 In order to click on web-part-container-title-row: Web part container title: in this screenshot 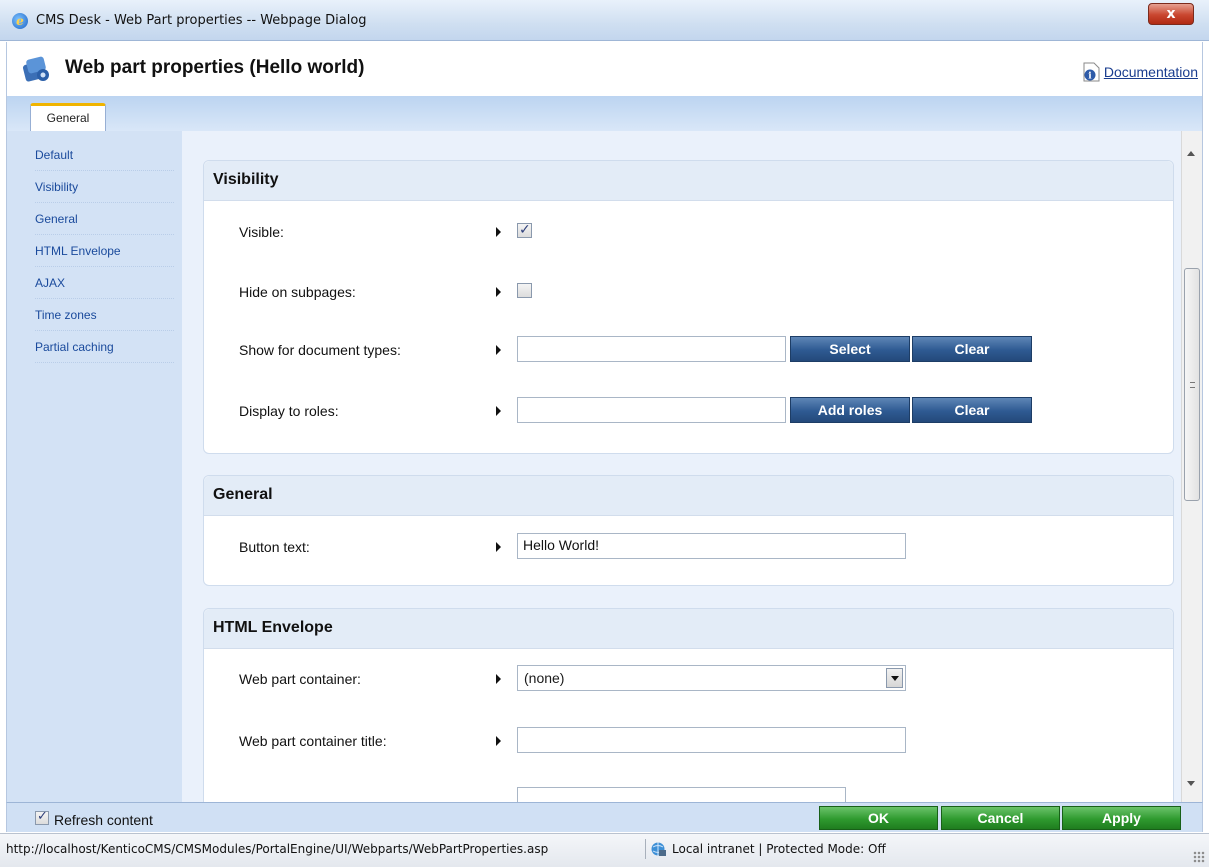, I will do `click(688, 741)`.